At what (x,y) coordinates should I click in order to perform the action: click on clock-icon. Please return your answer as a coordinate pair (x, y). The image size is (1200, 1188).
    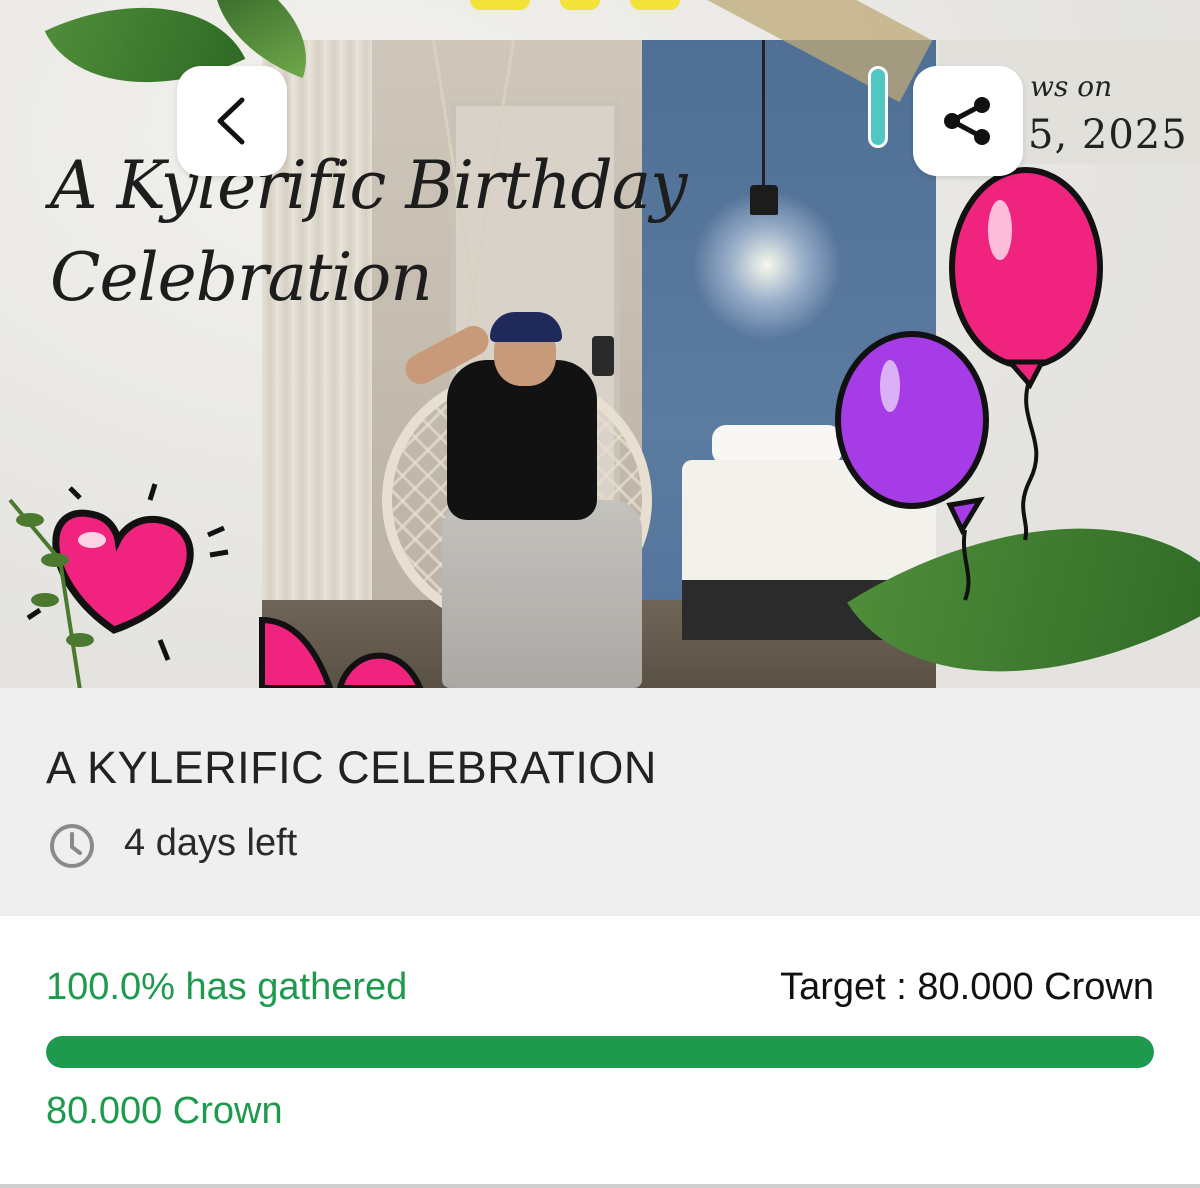
    Looking at the image, I should click on (72, 846).